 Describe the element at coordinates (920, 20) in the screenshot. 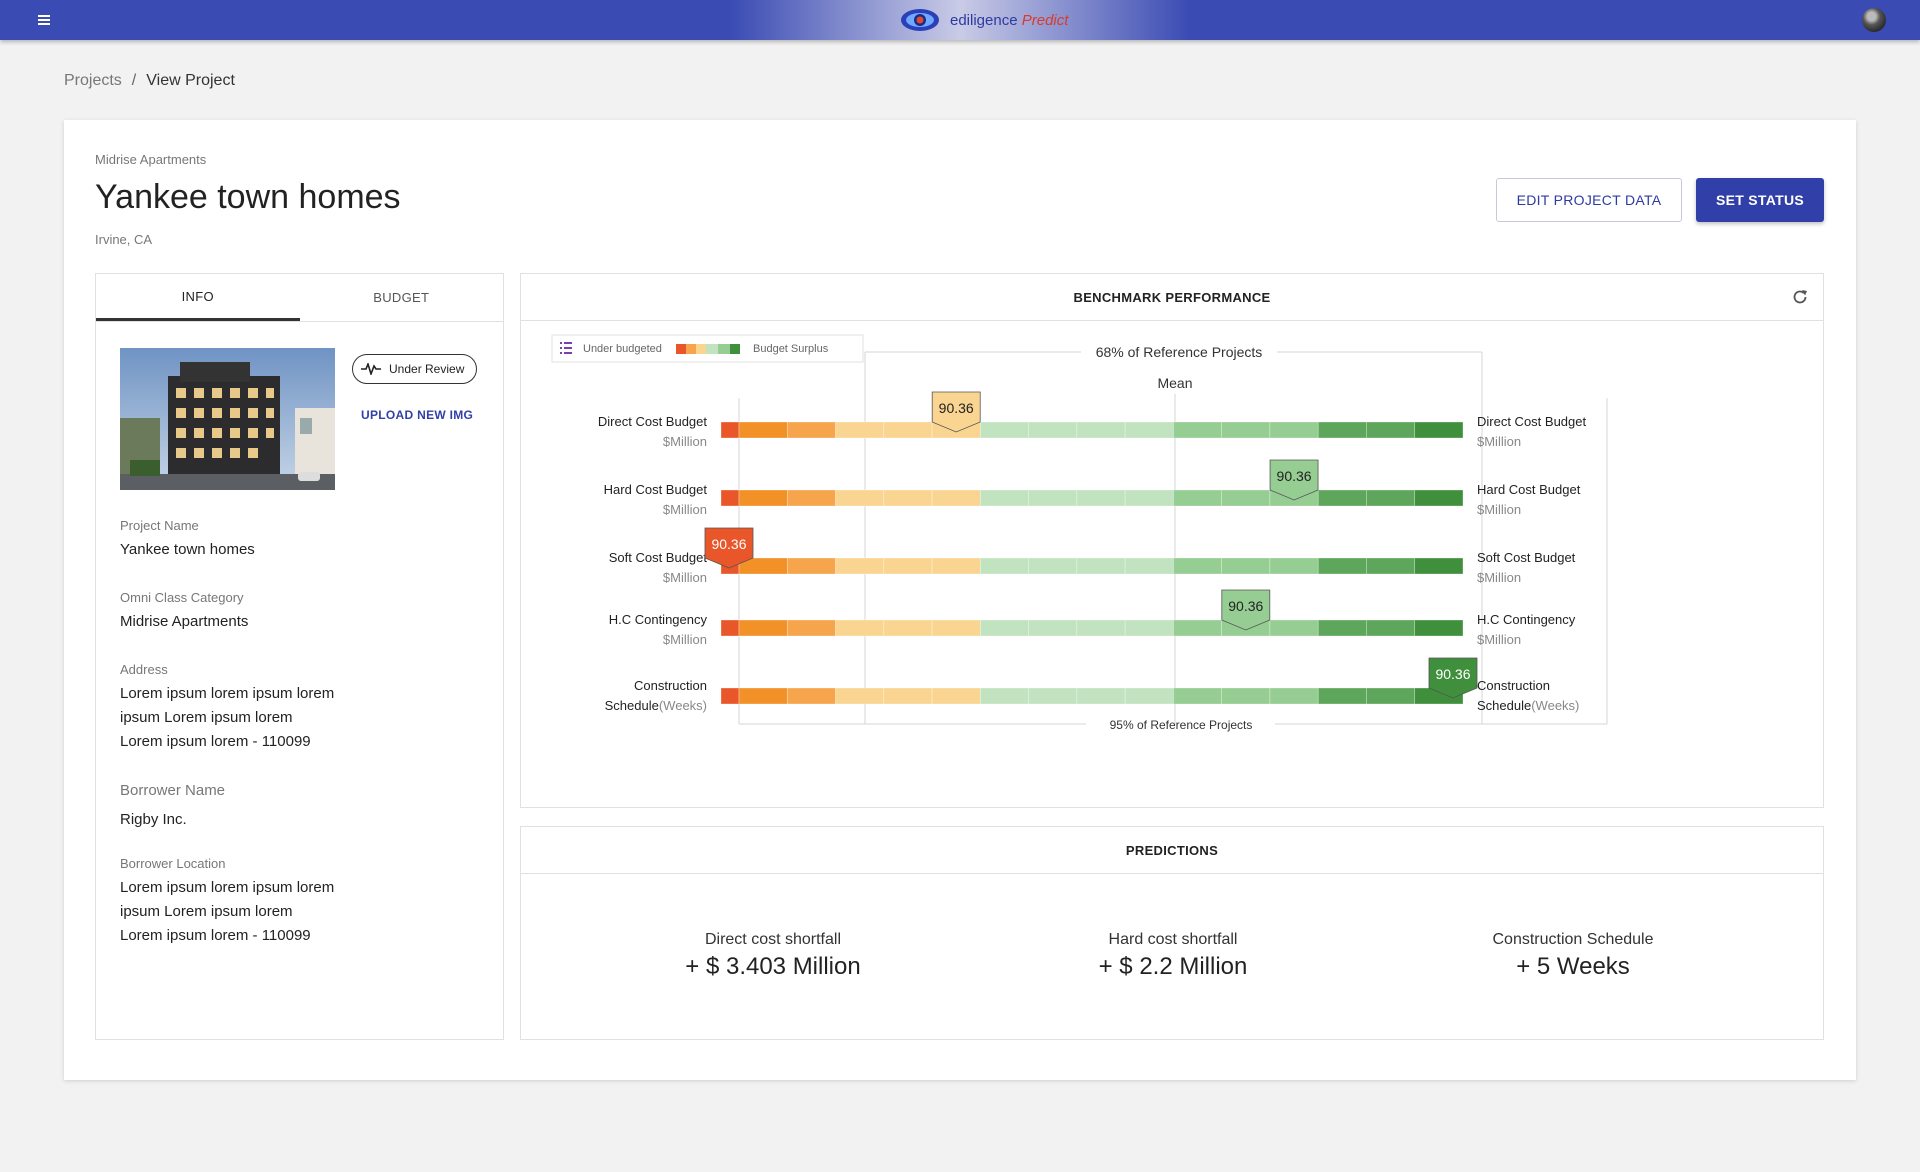

I see `eye-logo-icon` at that location.